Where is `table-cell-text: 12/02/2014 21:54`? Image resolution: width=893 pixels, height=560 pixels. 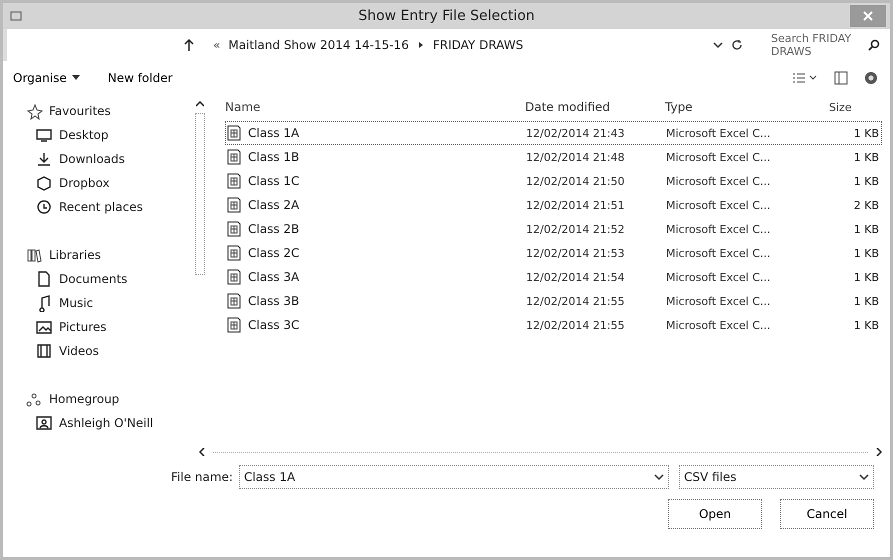 table-cell-text: 12/02/2014 21:54 is located at coordinates (576, 277).